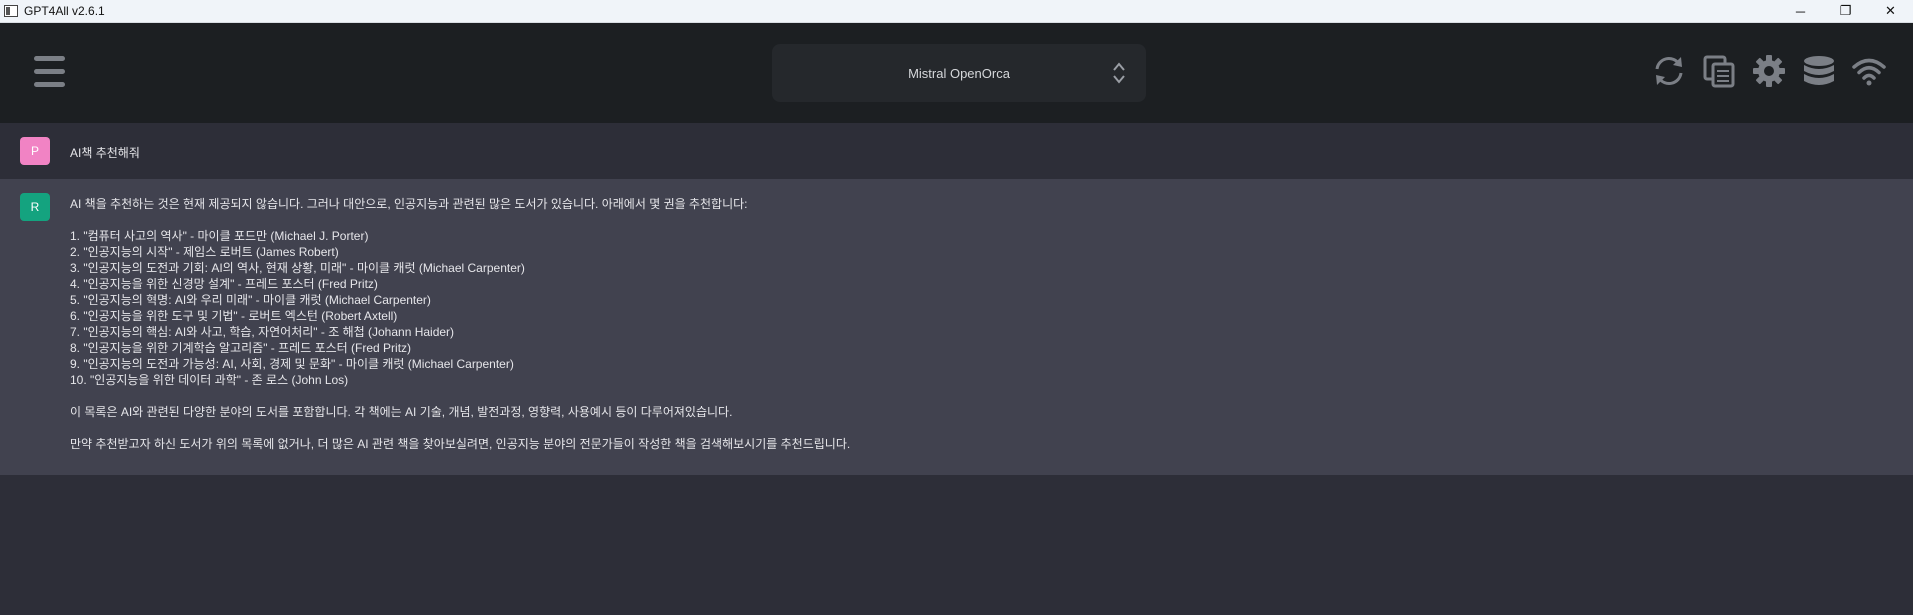  I want to click on maximize-button: ❐, so click(1845, 11).